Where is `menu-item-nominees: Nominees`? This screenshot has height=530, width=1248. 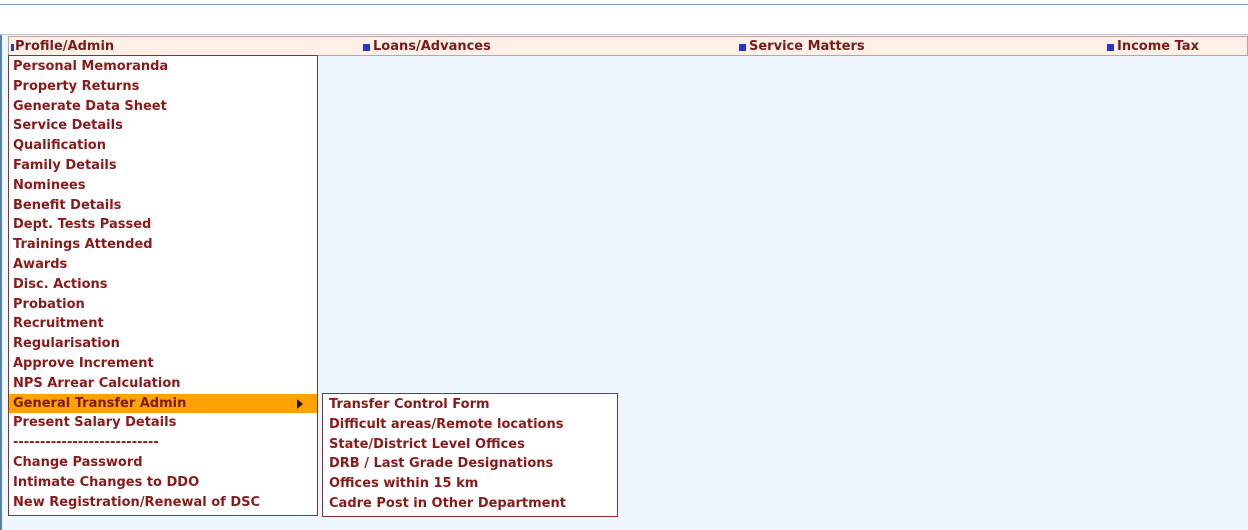
menu-item-nominees: Nominees is located at coordinates (163, 186).